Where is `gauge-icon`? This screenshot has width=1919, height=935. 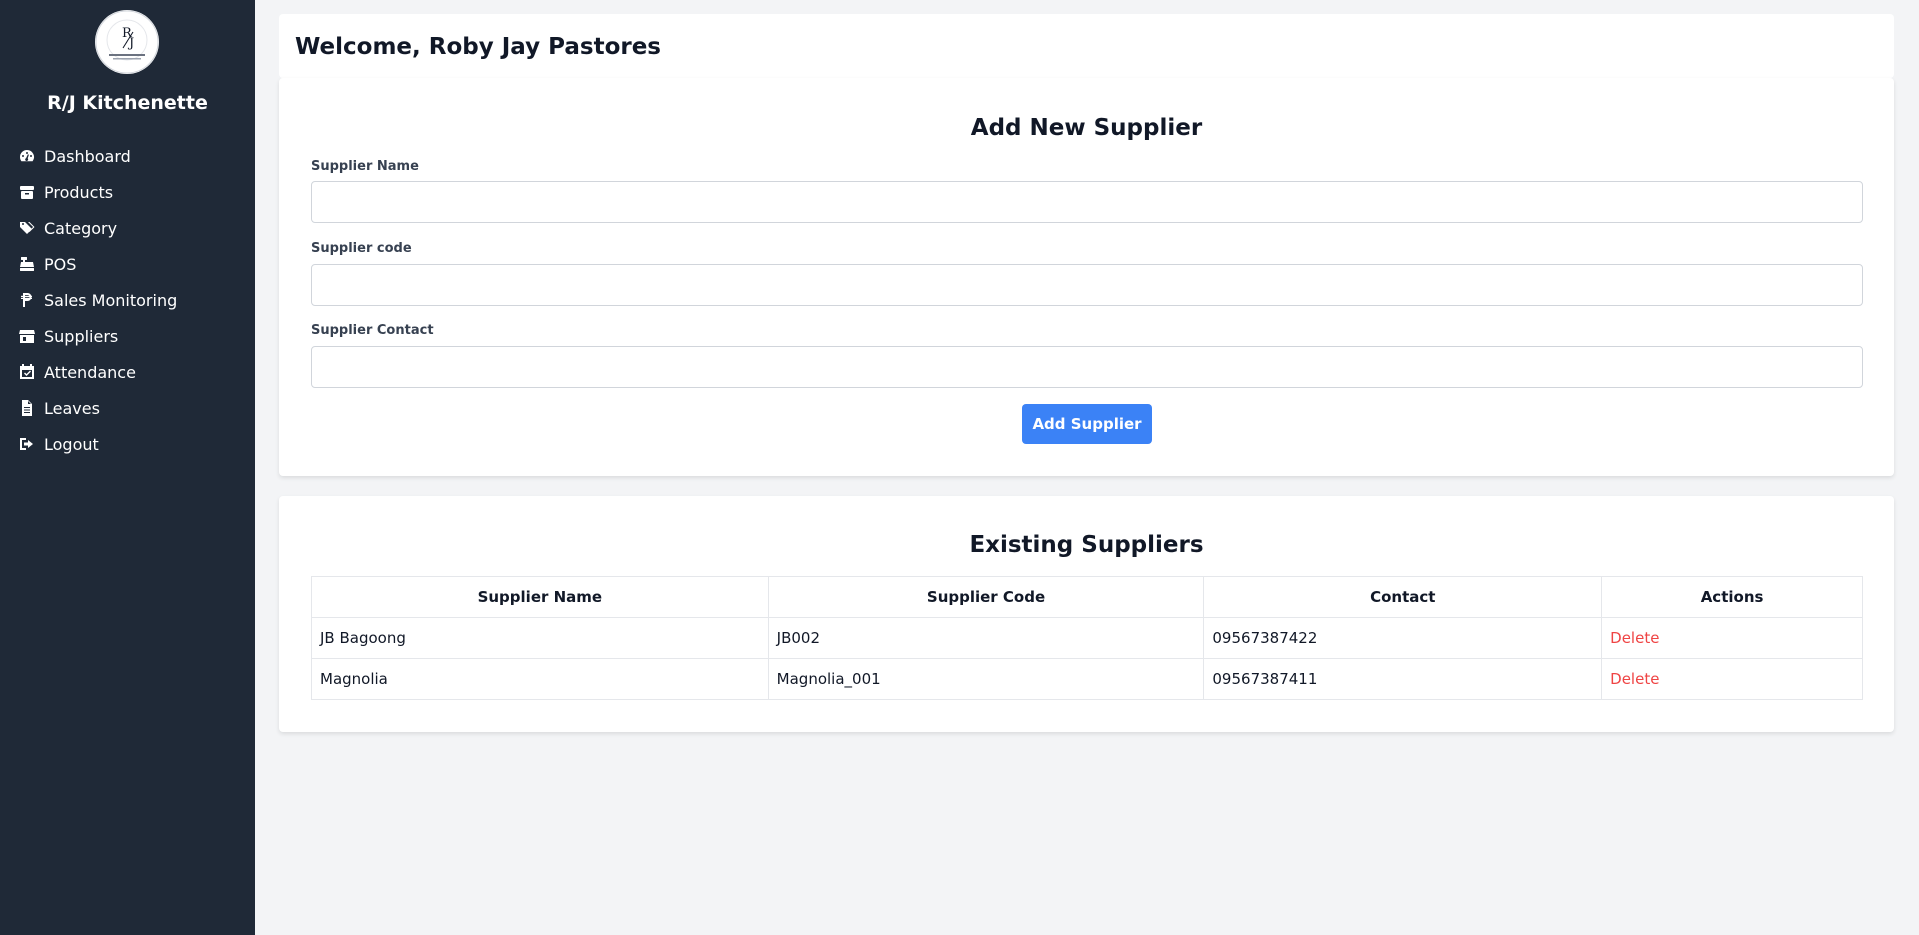
gauge-icon is located at coordinates (27, 156).